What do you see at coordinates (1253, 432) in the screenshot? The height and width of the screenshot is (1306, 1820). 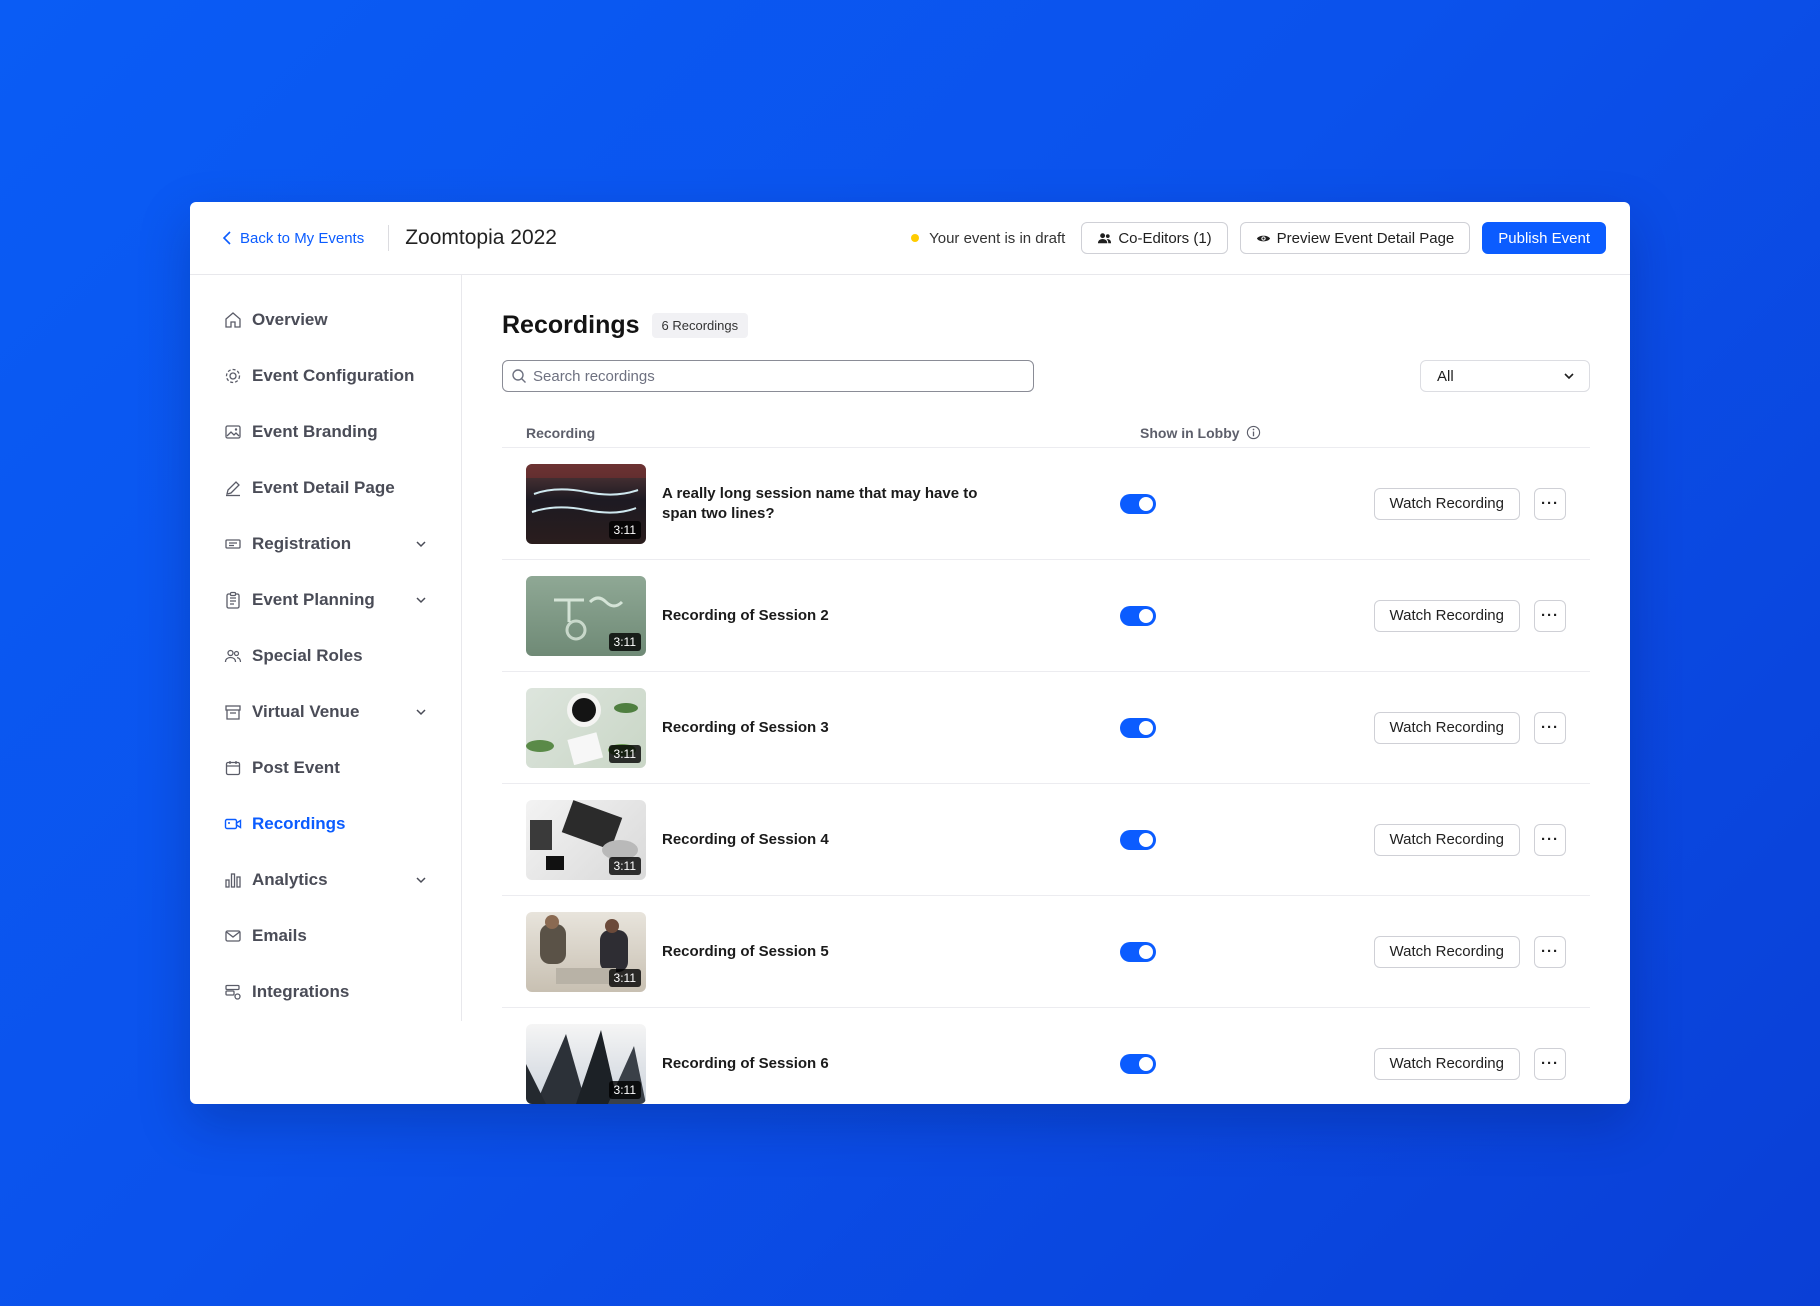 I see `info-icon` at bounding box center [1253, 432].